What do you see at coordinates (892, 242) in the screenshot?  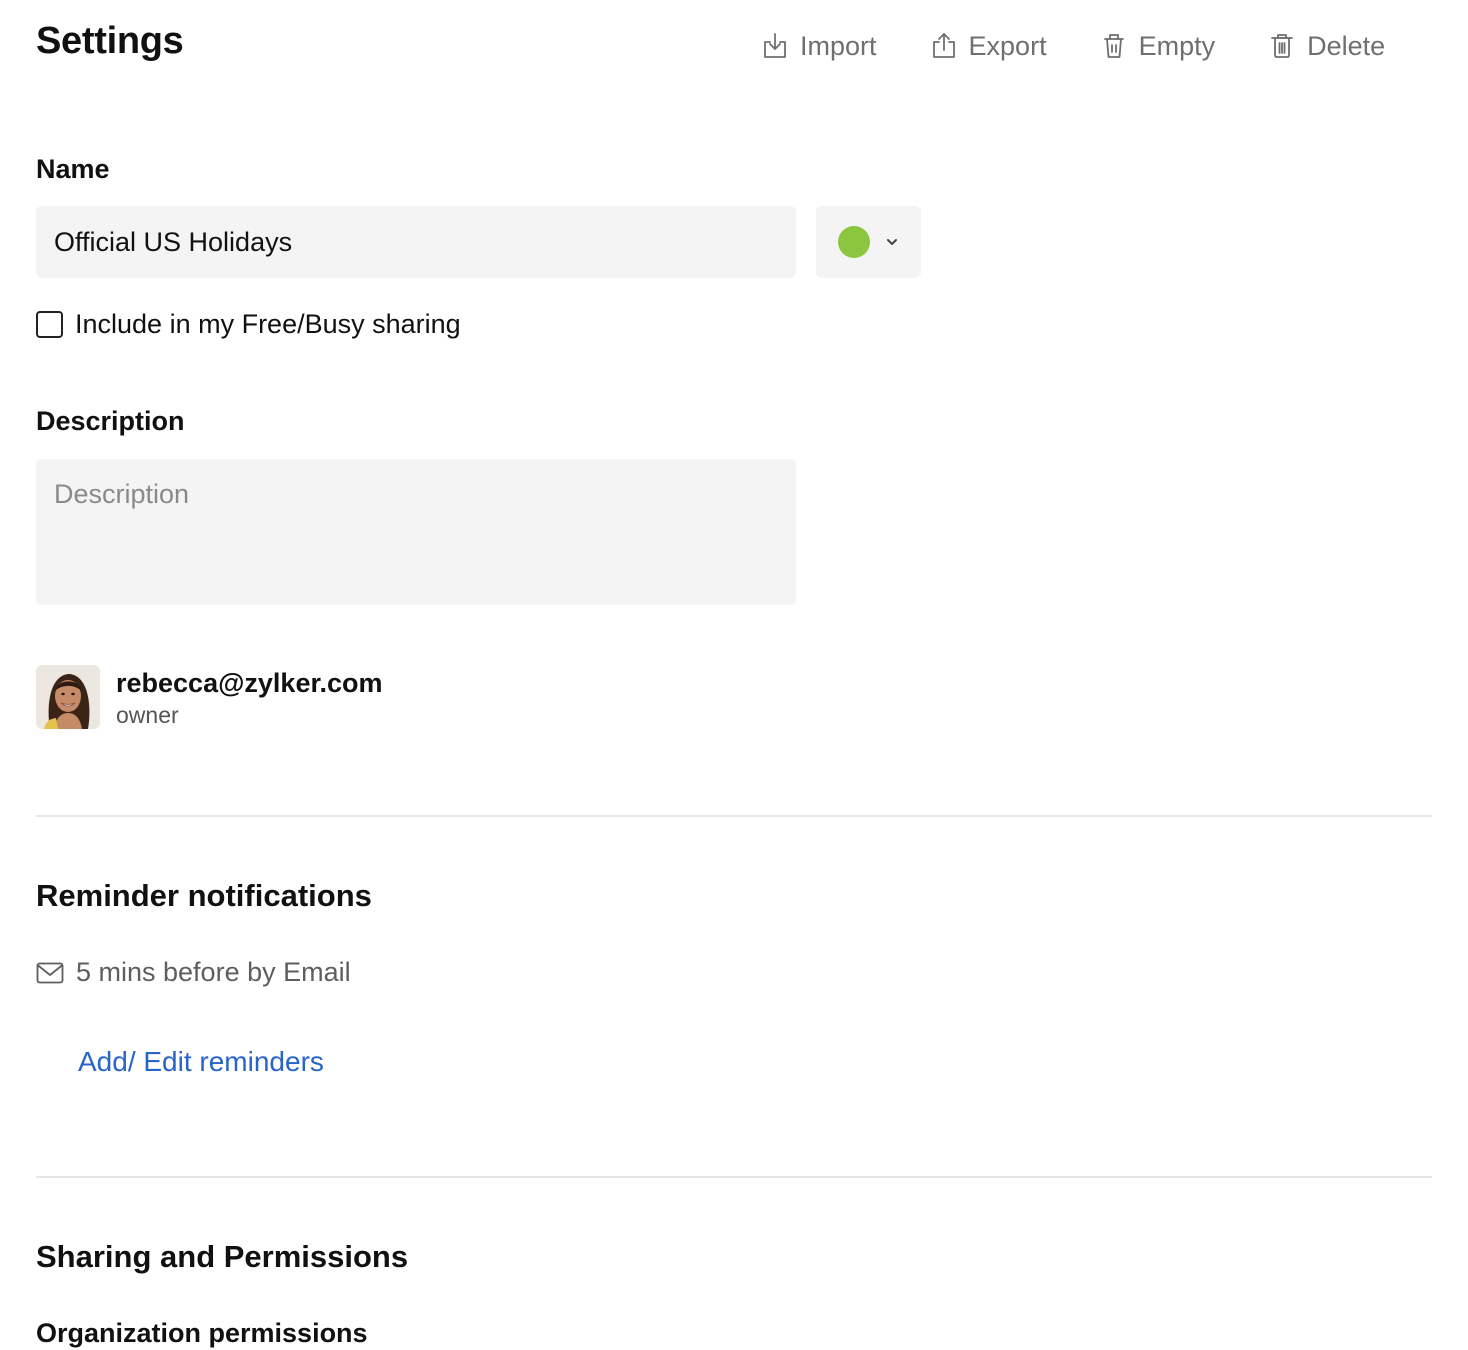 I see `chevron-down-icon` at bounding box center [892, 242].